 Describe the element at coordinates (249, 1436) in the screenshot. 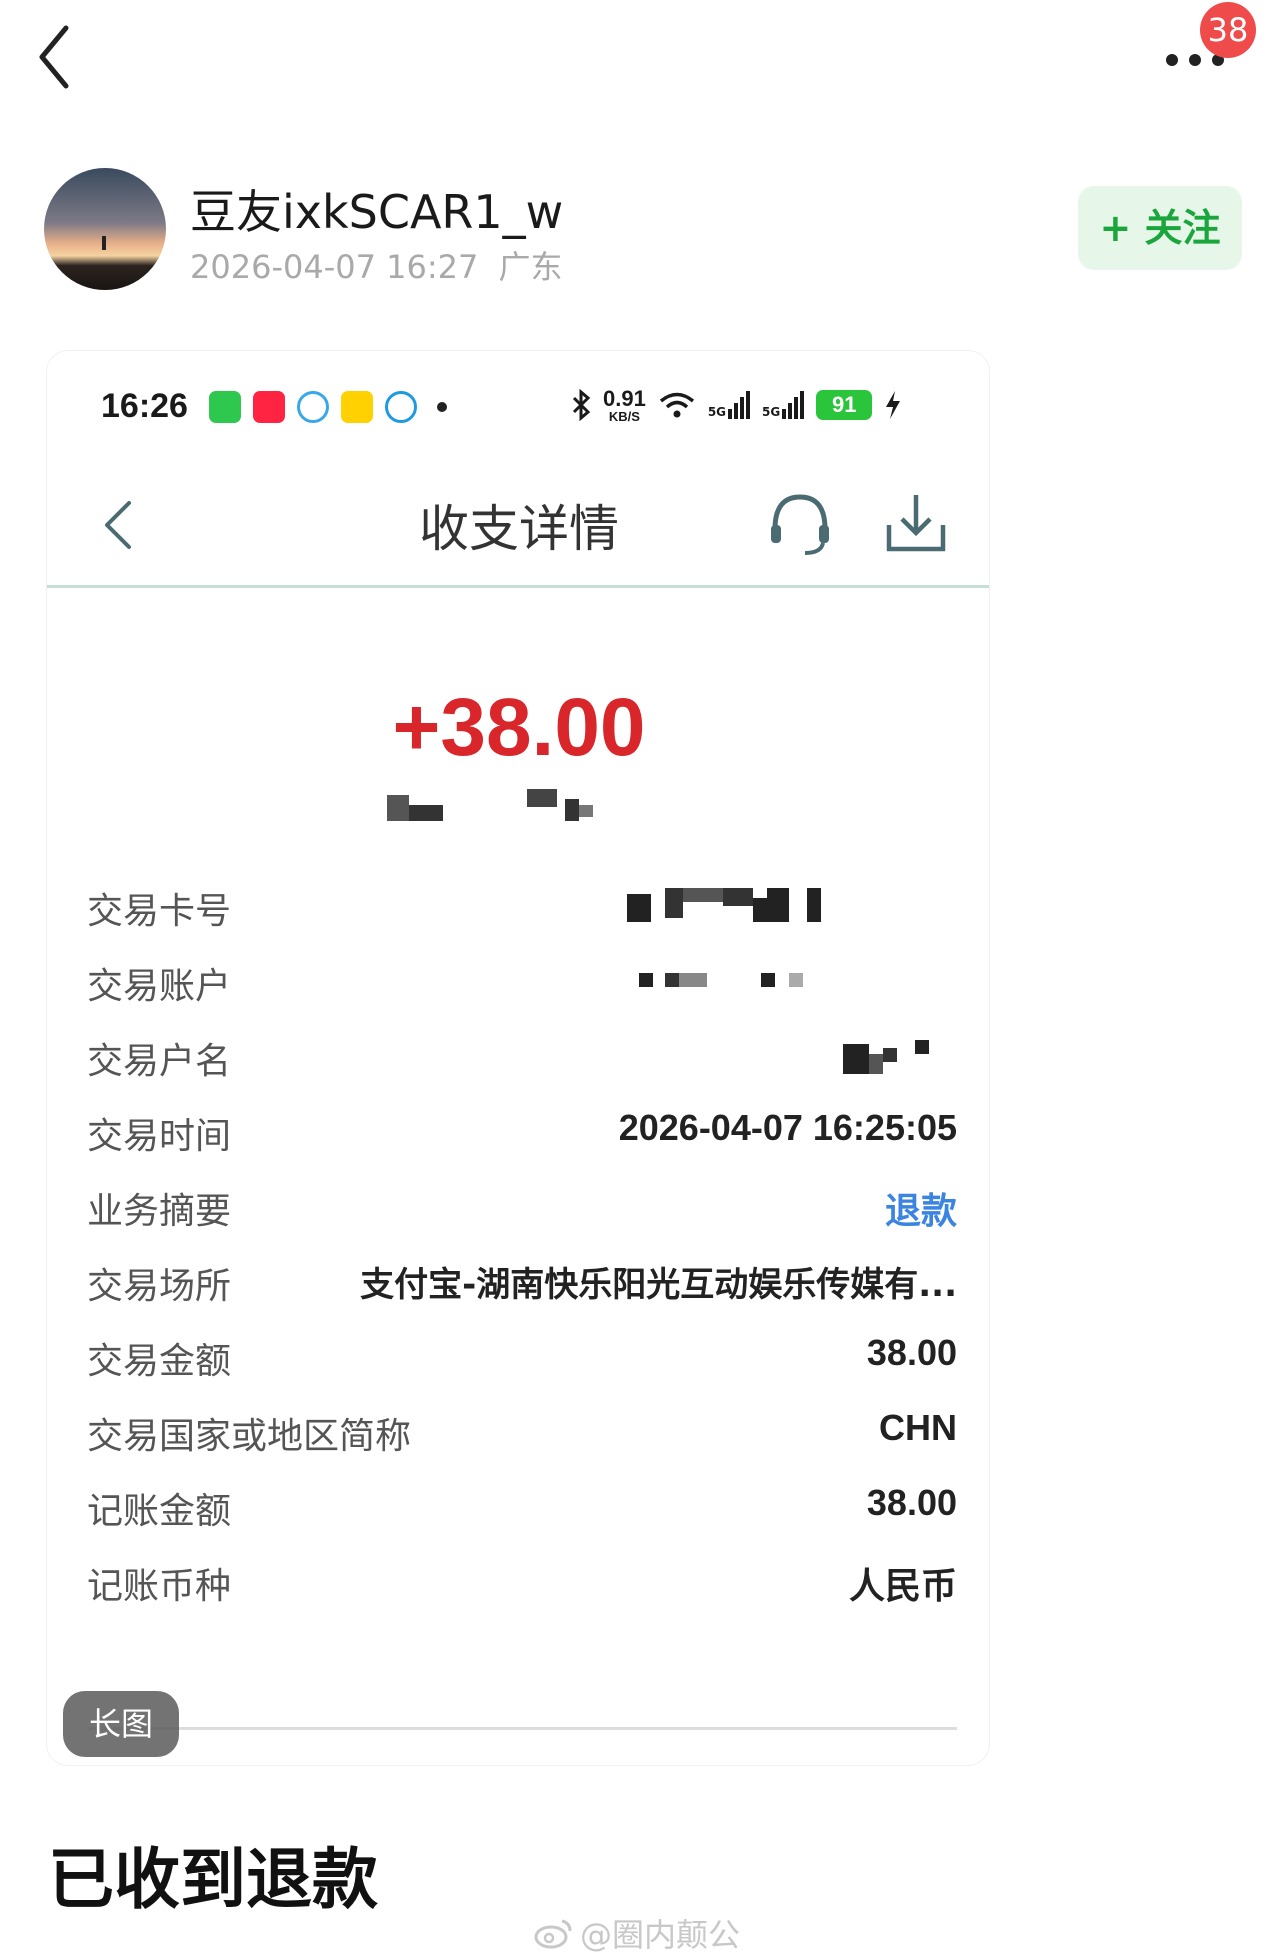

I see `row-label: 交易国家或地区简称` at that location.